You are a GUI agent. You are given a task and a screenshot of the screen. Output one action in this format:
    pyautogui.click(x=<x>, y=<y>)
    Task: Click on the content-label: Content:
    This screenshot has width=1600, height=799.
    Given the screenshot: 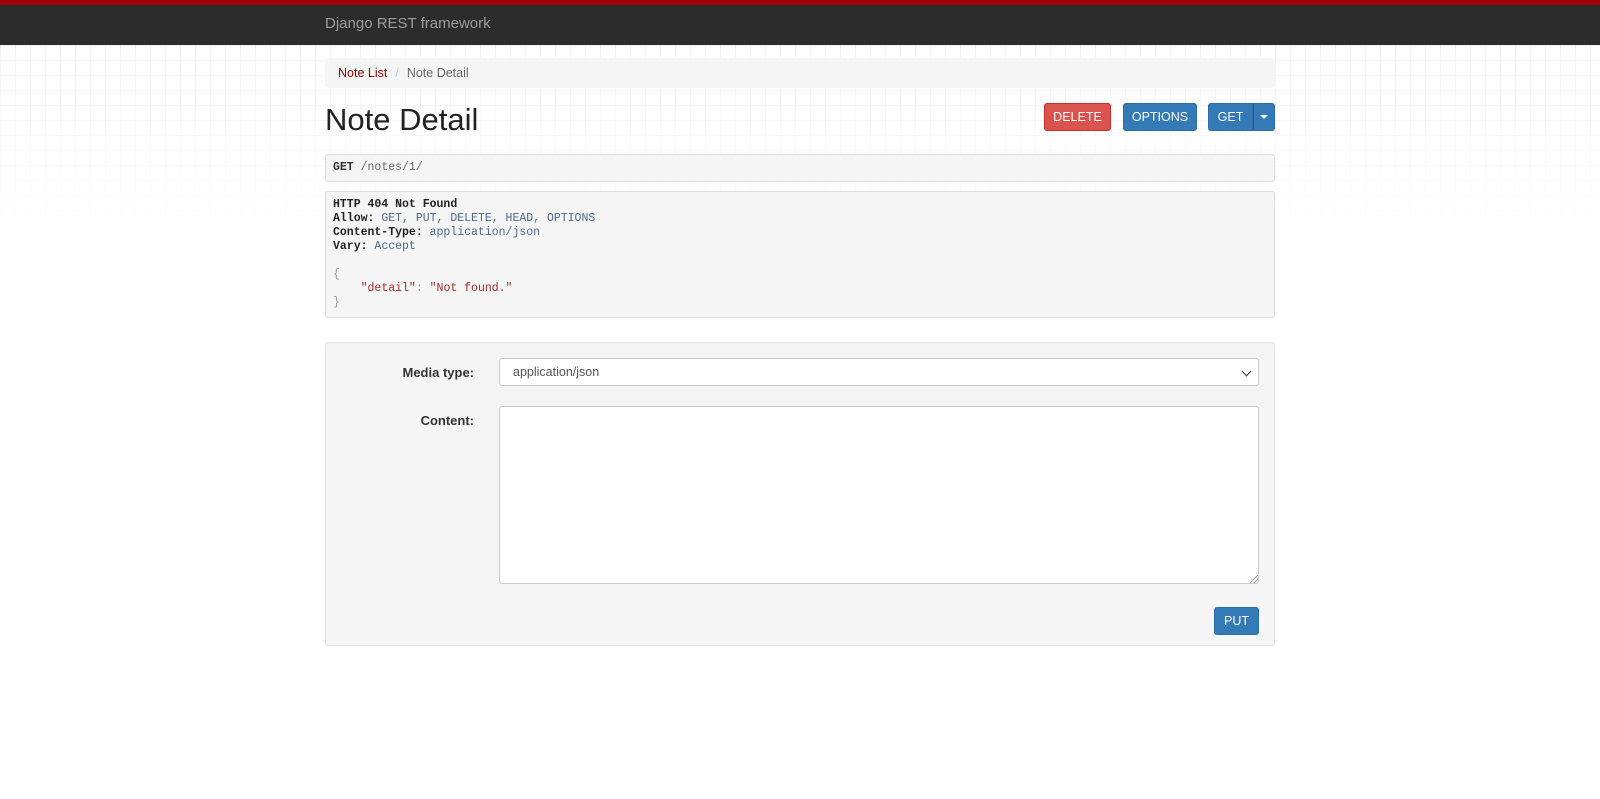 What is the action you would take?
    pyautogui.click(x=447, y=420)
    